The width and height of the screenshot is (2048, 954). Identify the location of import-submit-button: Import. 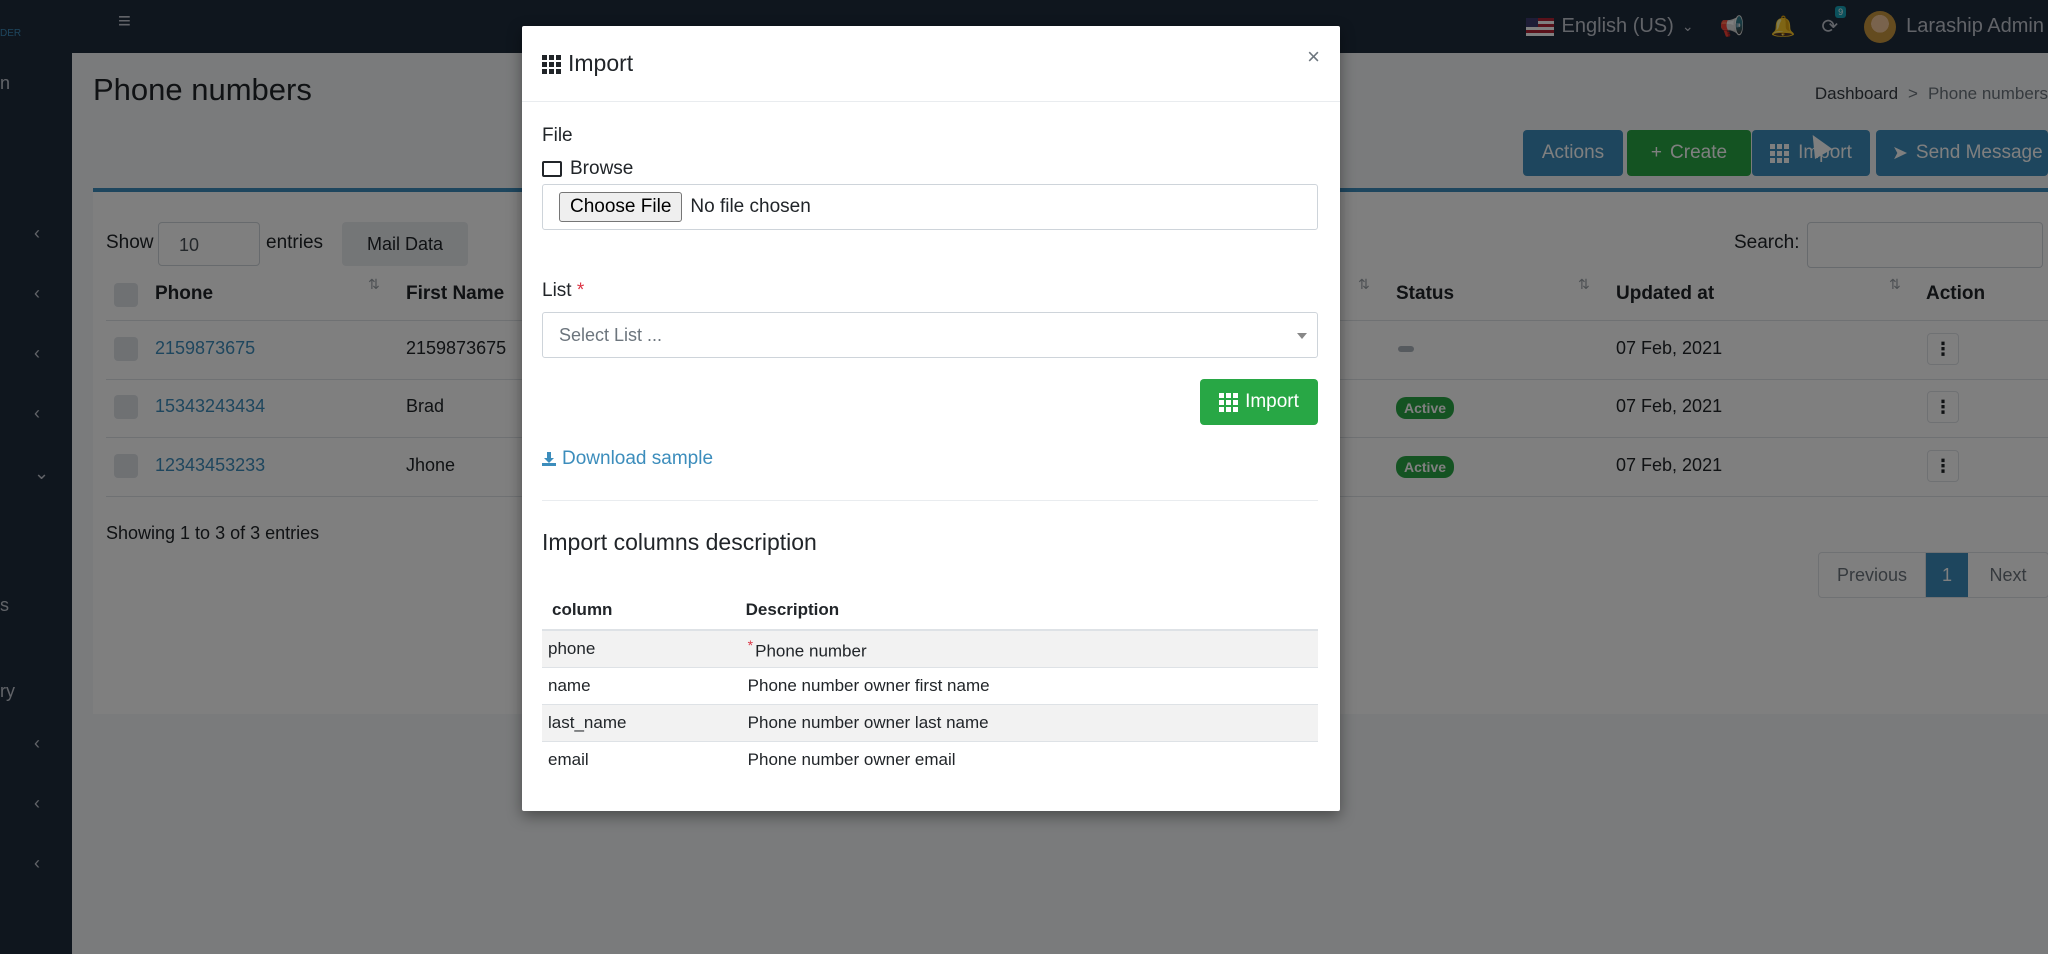
(1259, 402).